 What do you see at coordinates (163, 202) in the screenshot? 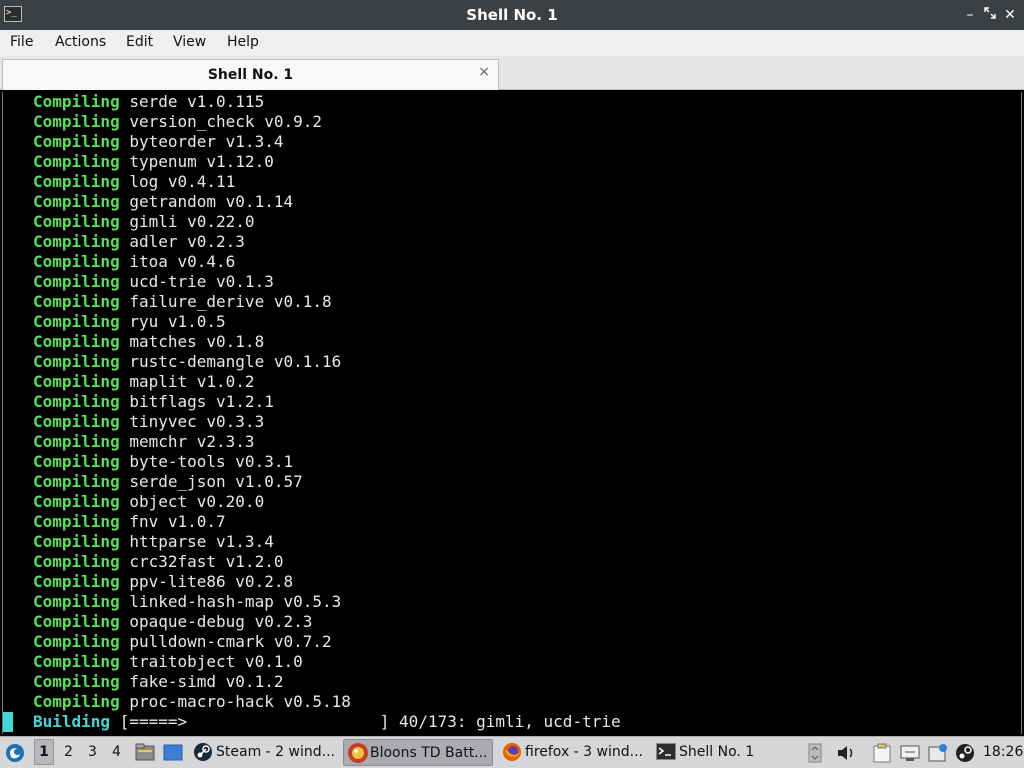
I see `terminal-line: Compiling getrandom v0.1.14` at bounding box center [163, 202].